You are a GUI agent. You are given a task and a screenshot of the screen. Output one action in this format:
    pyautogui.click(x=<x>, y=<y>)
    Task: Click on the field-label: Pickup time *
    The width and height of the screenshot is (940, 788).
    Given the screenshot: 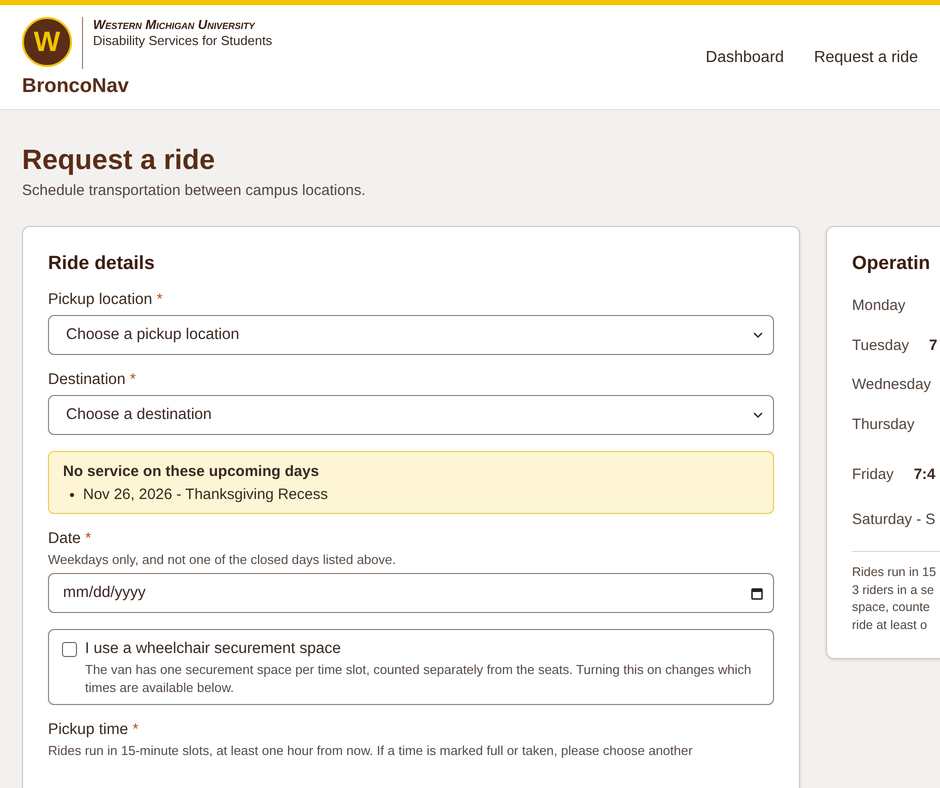 What is the action you would take?
    pyautogui.click(x=94, y=730)
    